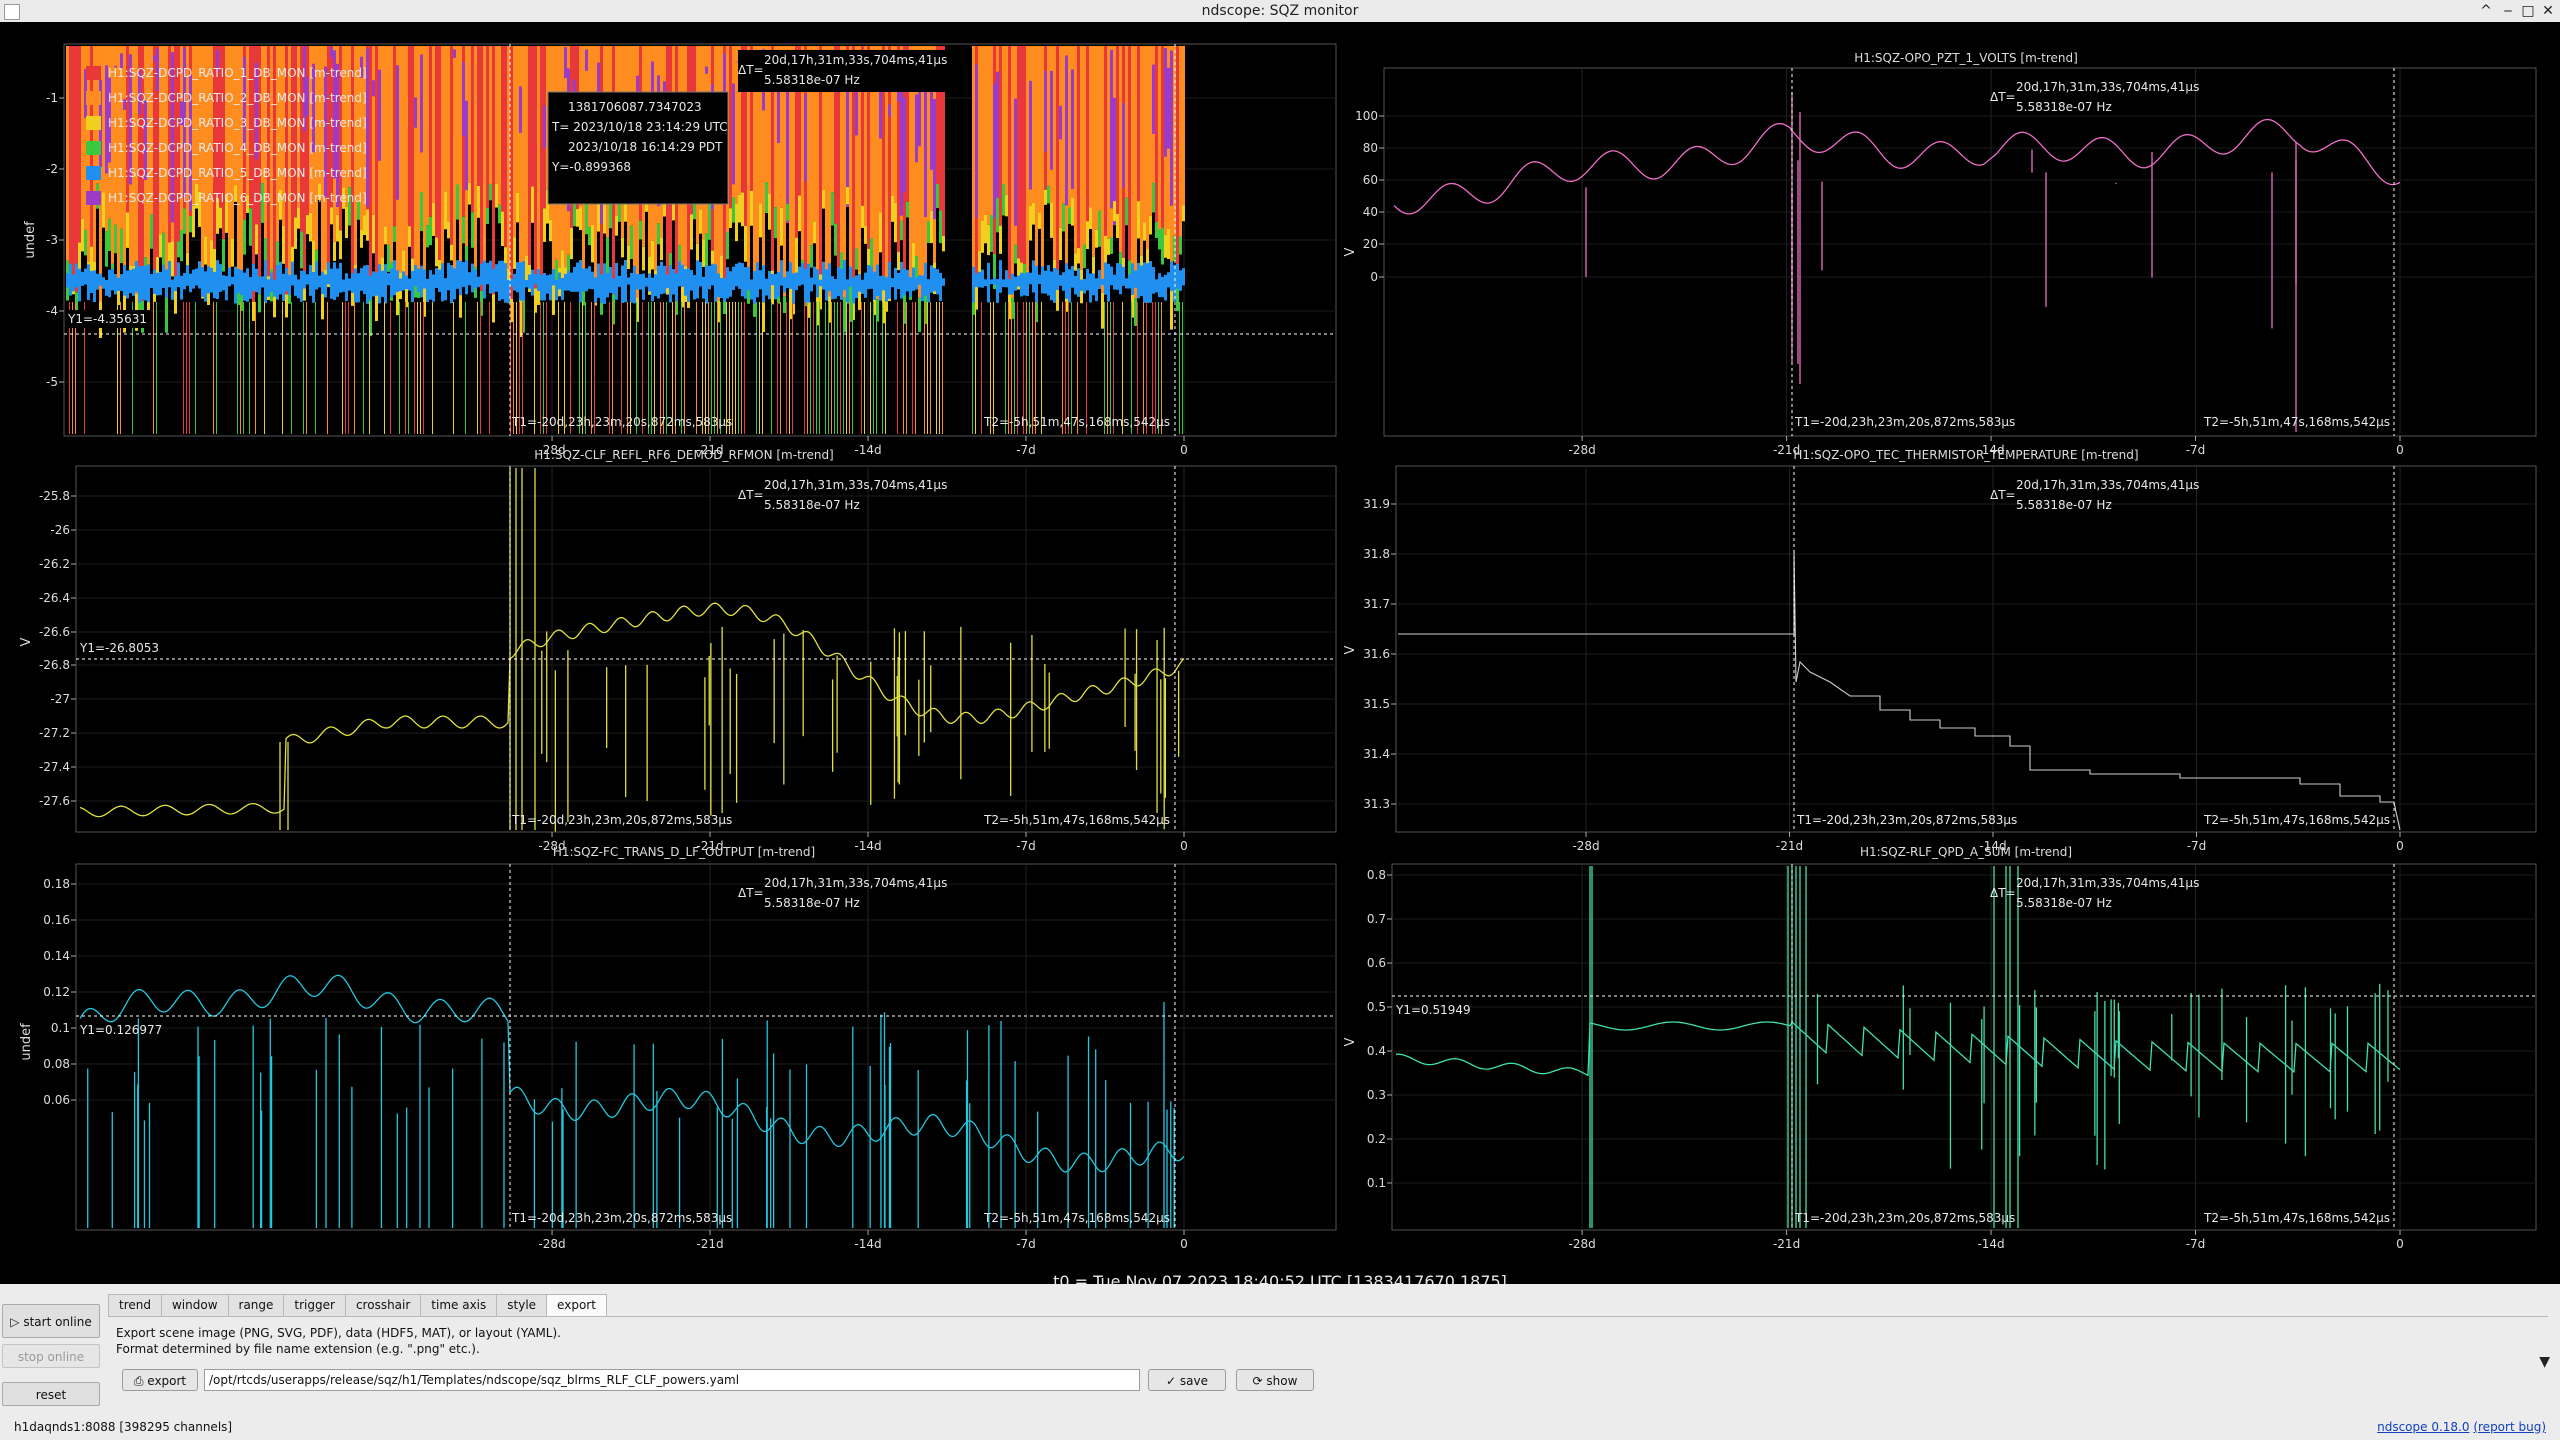  I want to click on expand-chevron-icon: ▼, so click(2544, 1362).